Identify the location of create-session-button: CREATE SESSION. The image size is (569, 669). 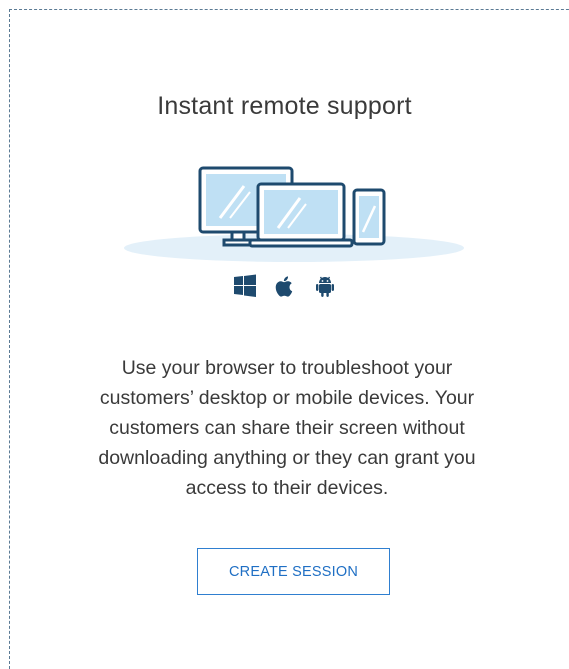
(293, 571).